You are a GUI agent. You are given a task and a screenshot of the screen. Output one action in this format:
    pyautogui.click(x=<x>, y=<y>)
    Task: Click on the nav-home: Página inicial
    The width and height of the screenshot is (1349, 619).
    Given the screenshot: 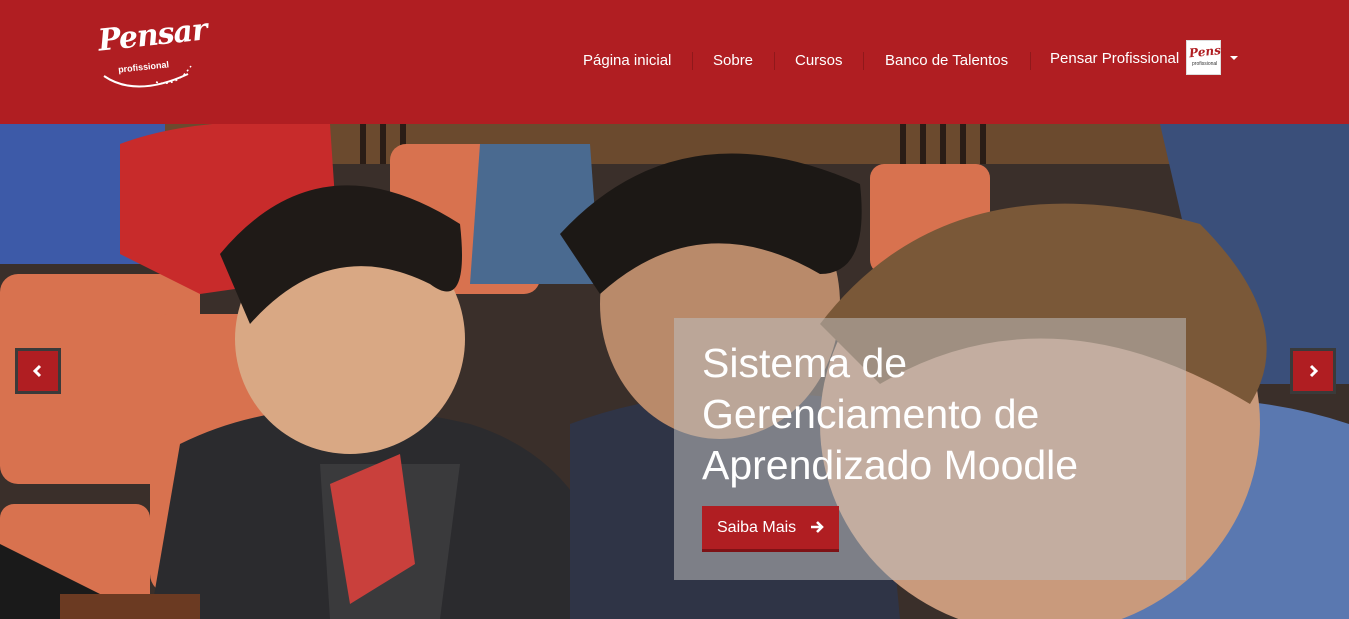 What is the action you would take?
    pyautogui.click(x=627, y=60)
    